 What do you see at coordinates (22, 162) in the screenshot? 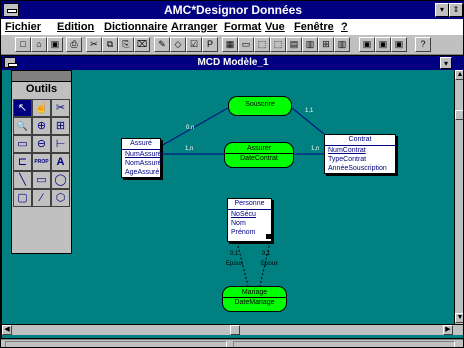
I see `link-tool-icon: ⊏` at bounding box center [22, 162].